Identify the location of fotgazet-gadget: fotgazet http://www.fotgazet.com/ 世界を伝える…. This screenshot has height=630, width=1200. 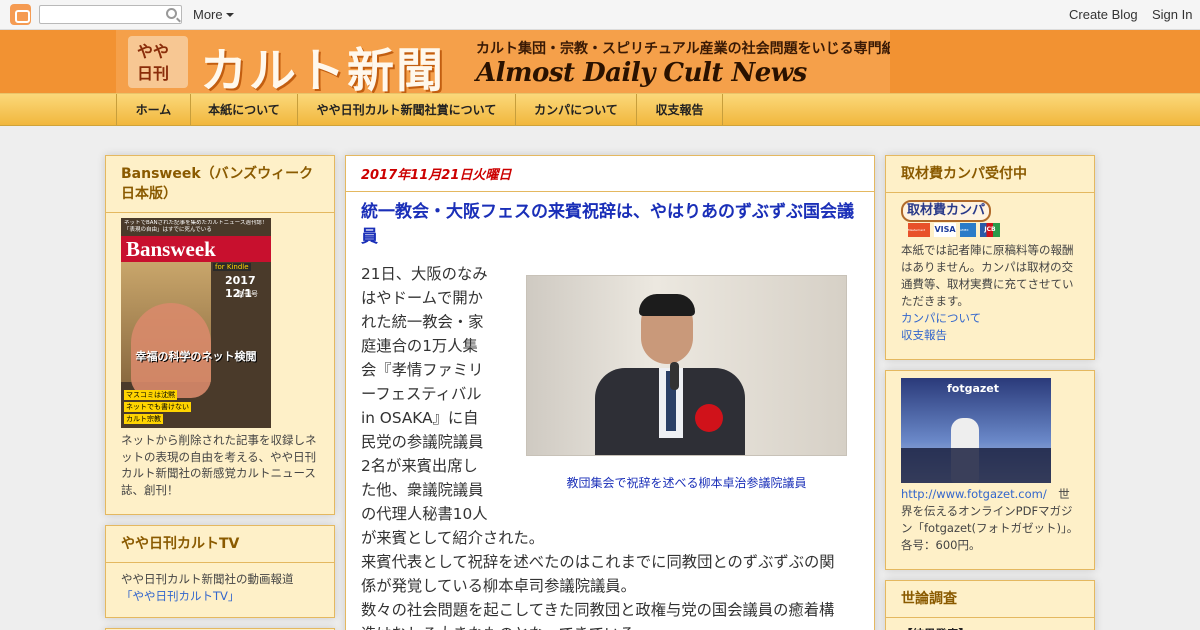
(990, 470).